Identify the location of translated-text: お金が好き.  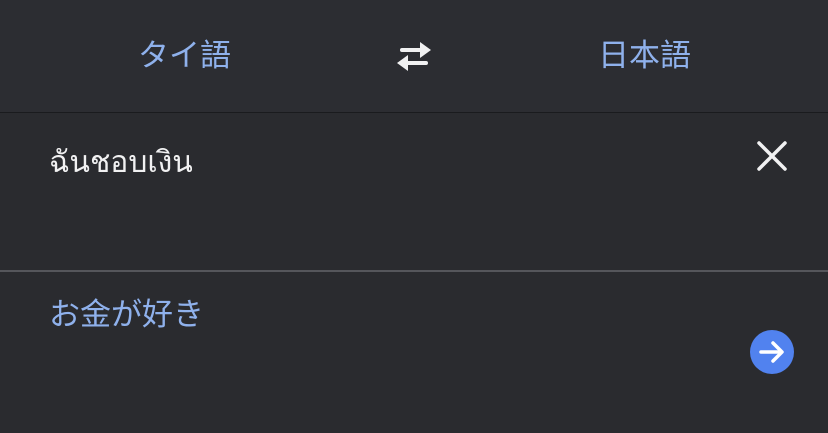
(126, 315).